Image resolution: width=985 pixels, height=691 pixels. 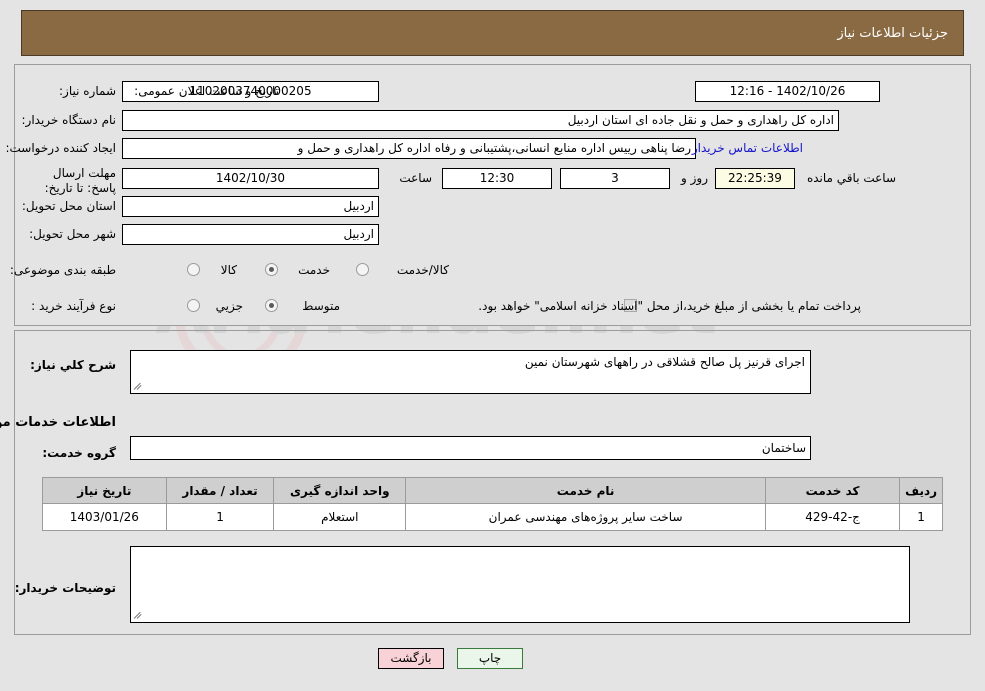 I want to click on buyer-org-label: نام دستگاه خریدار:, so click(x=69, y=120).